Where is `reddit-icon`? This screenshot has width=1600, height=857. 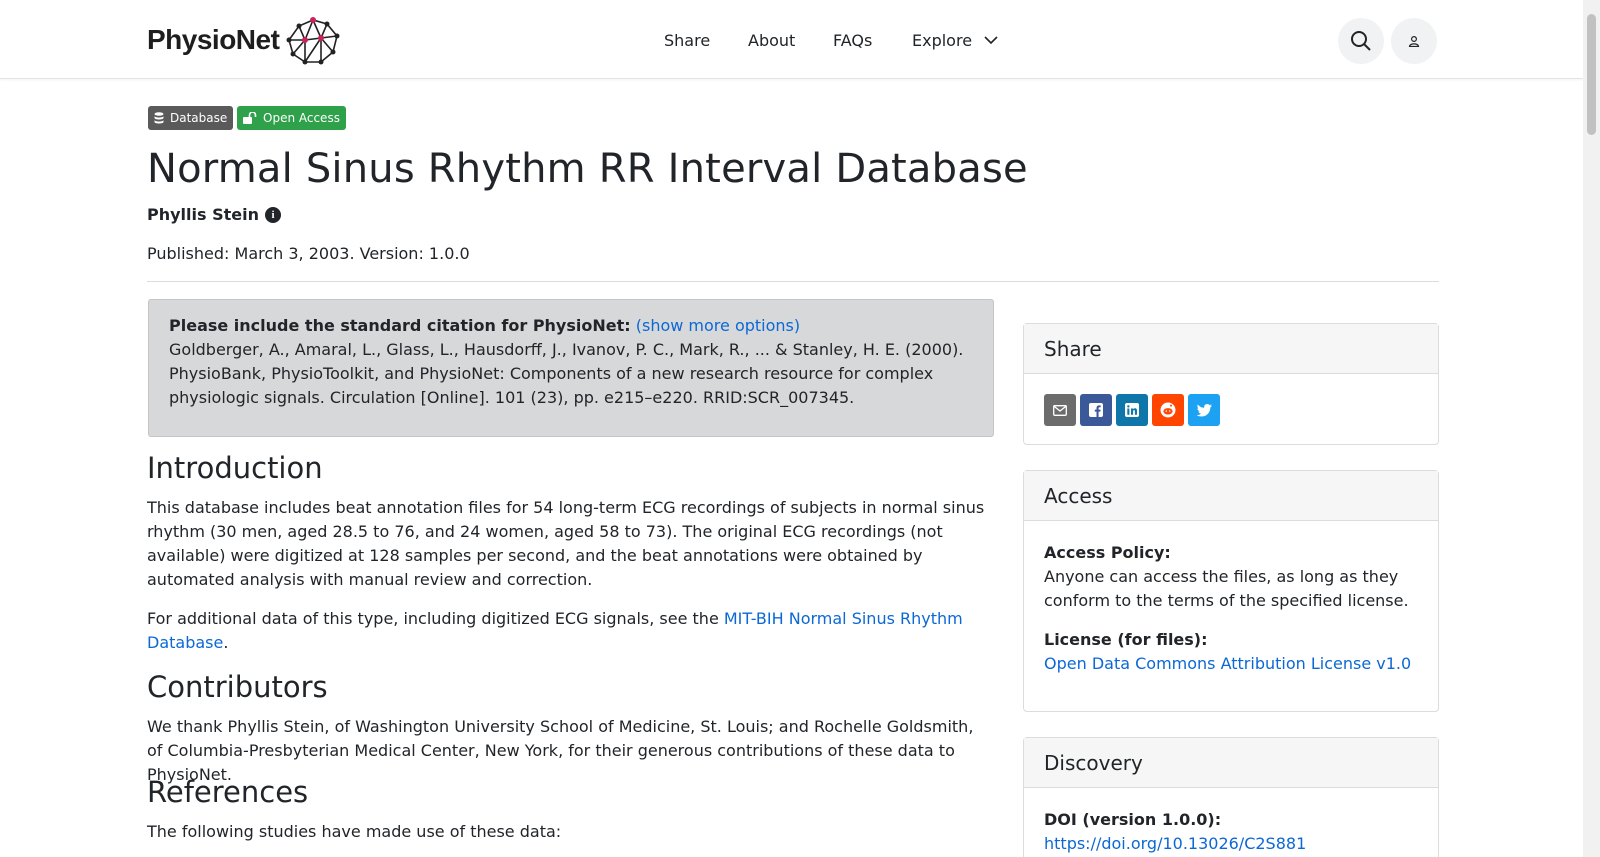
reddit-icon is located at coordinates (1168, 410).